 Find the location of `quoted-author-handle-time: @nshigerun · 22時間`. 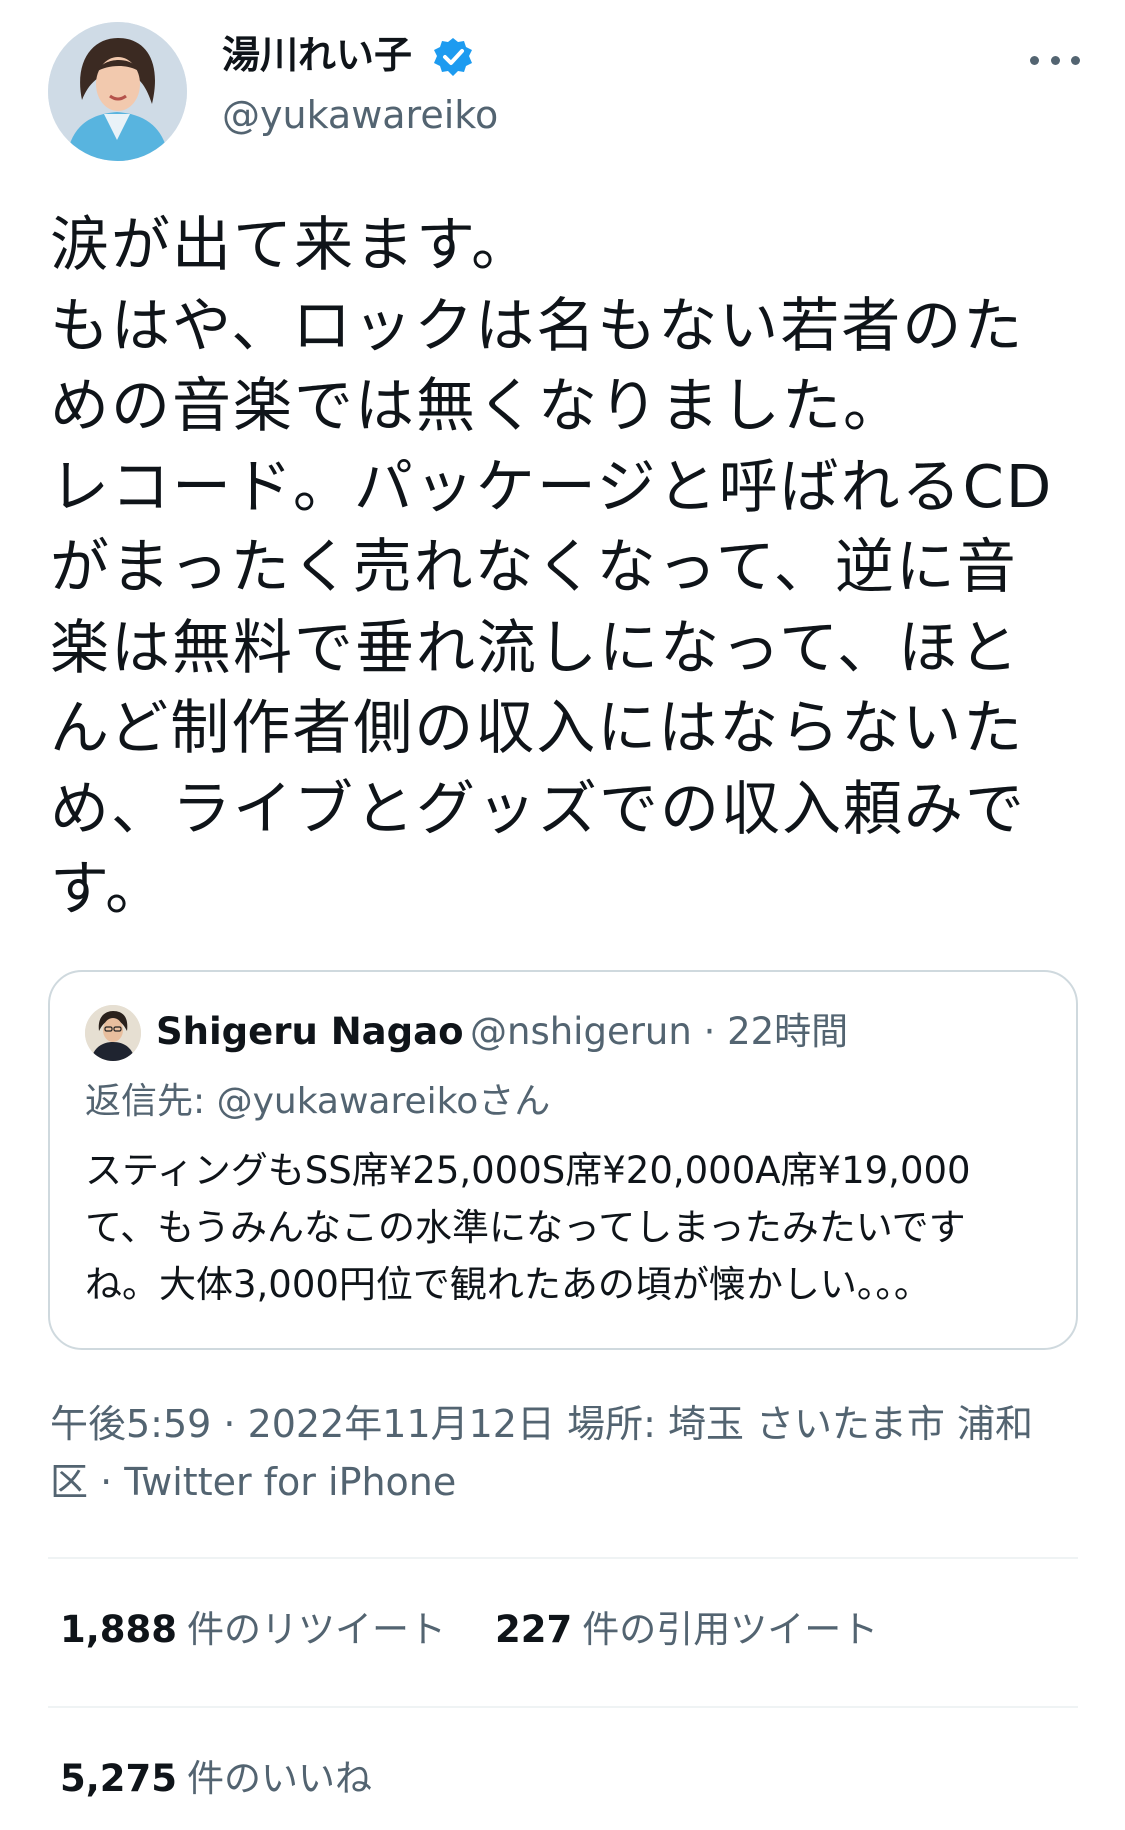

quoted-author-handle-time: @nshigerun · 22時間 is located at coordinates (659, 1031).